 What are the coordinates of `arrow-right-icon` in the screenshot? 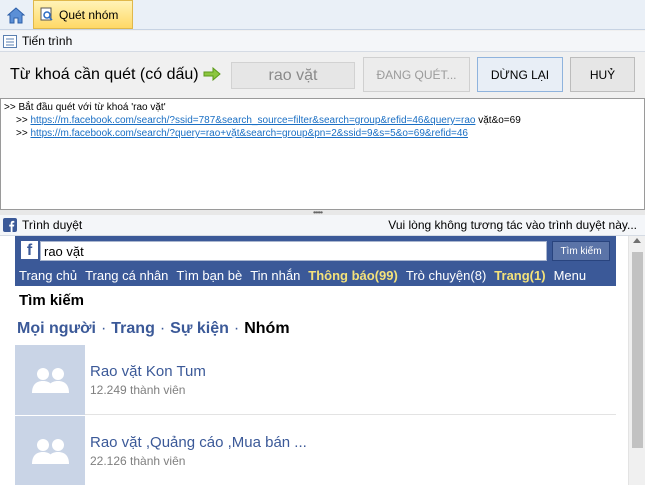 It's located at (212, 74).